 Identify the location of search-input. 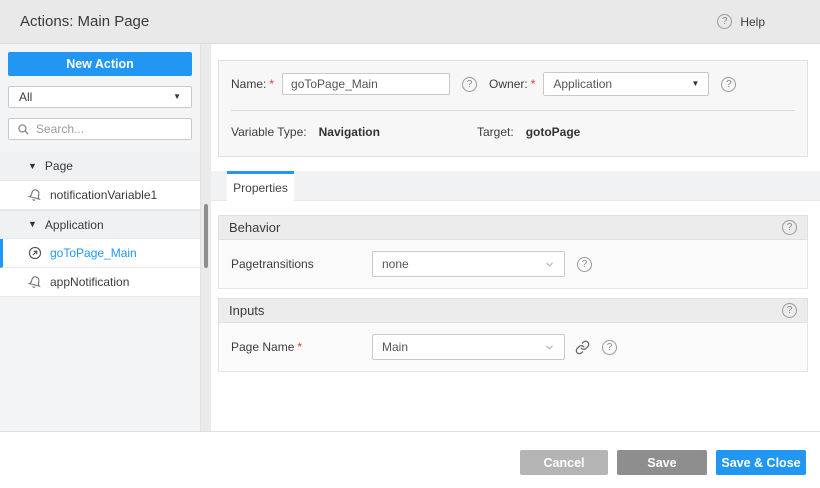
(113, 129).